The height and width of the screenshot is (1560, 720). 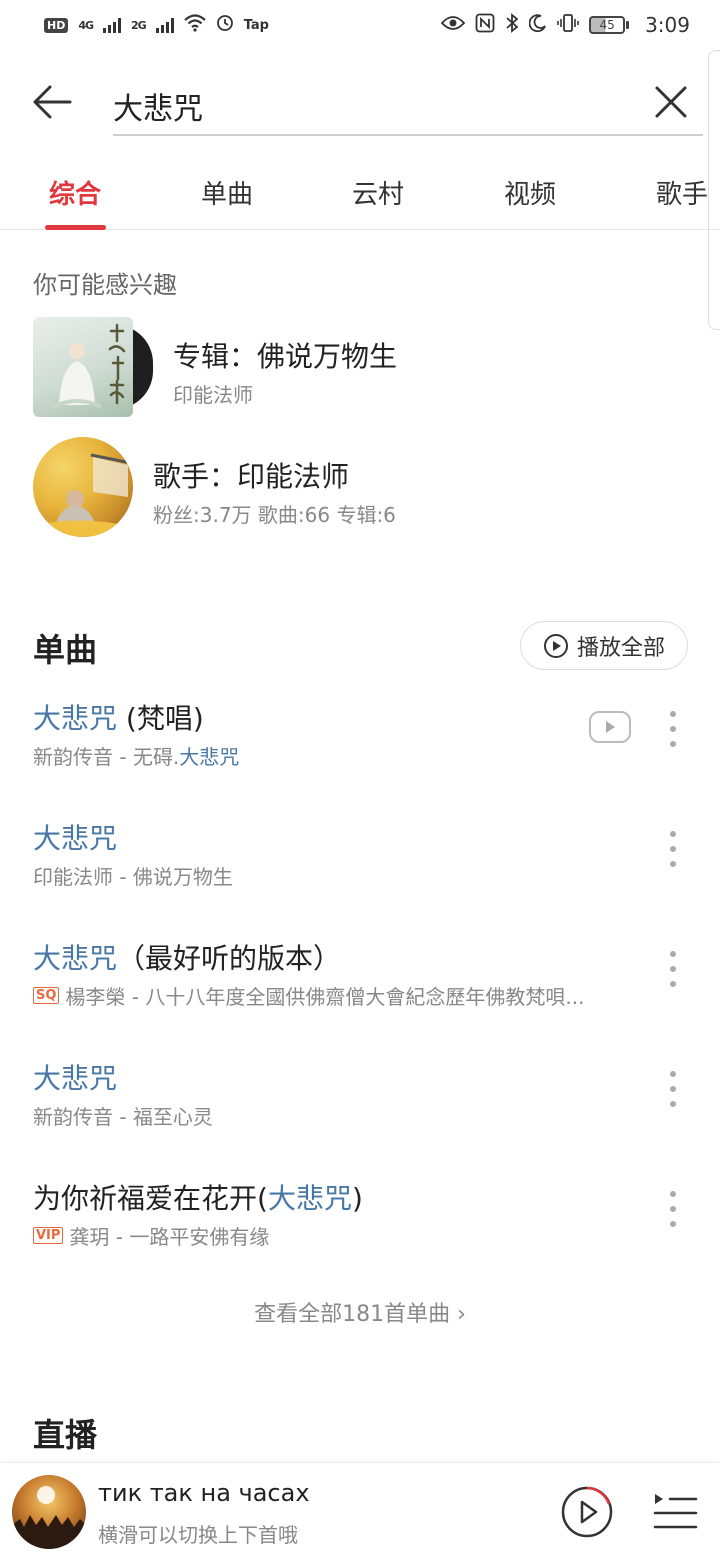 What do you see at coordinates (251, 476) in the screenshot?
I see `artist-title: 歌手：印能法师` at bounding box center [251, 476].